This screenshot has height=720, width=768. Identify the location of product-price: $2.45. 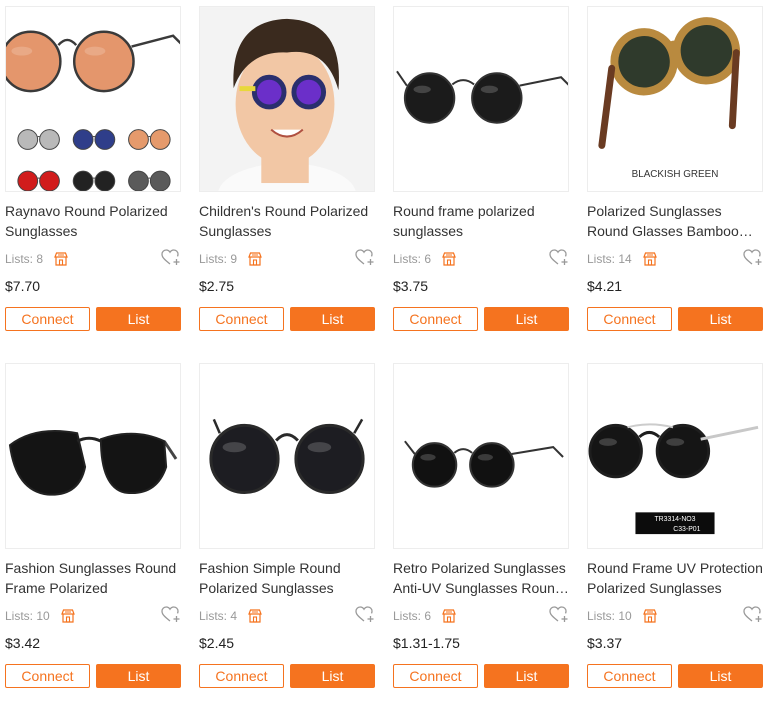
(217, 643).